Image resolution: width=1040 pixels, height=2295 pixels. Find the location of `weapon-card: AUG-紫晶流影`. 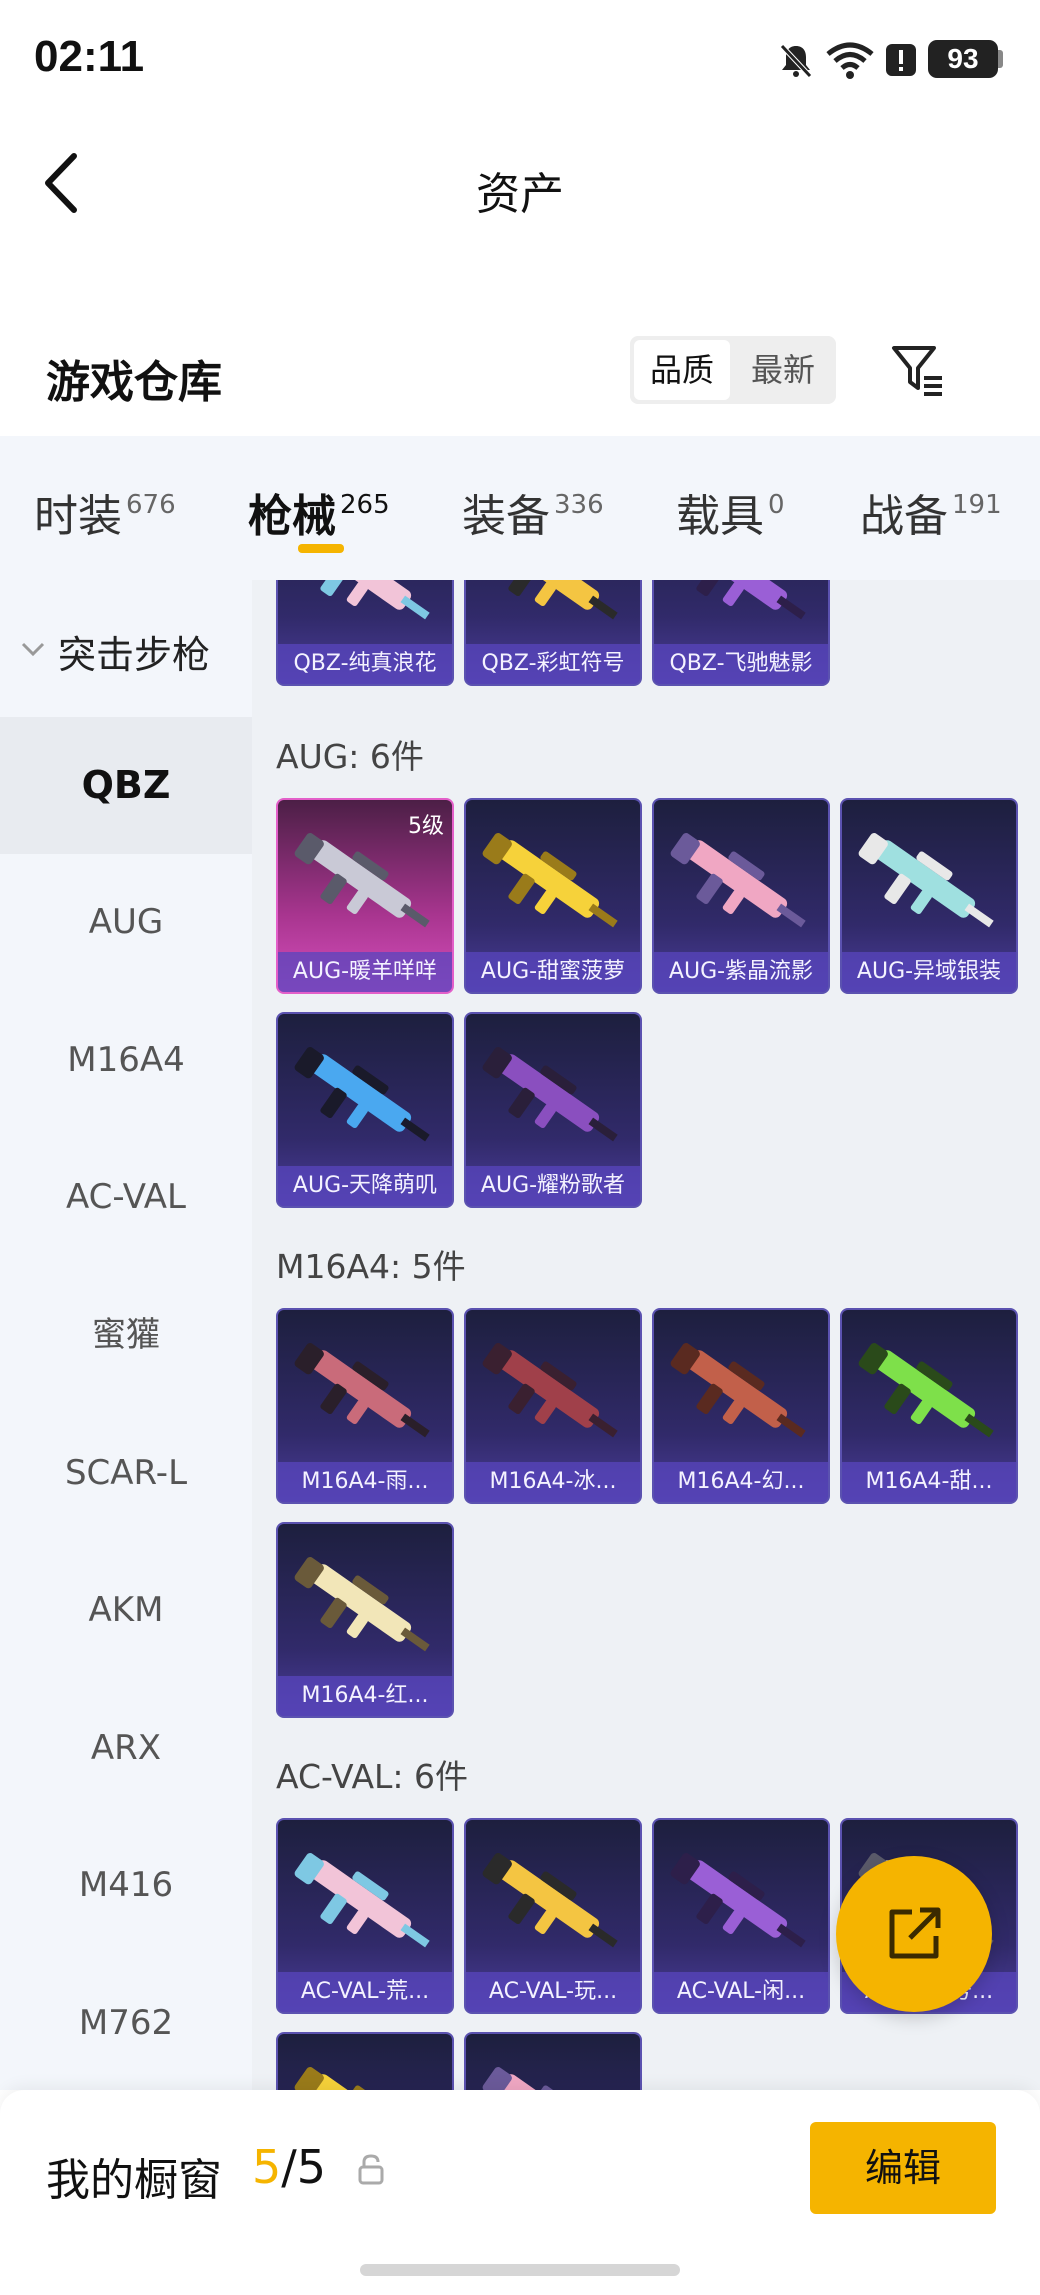

weapon-card: AUG-紫晶流影 is located at coordinates (741, 896).